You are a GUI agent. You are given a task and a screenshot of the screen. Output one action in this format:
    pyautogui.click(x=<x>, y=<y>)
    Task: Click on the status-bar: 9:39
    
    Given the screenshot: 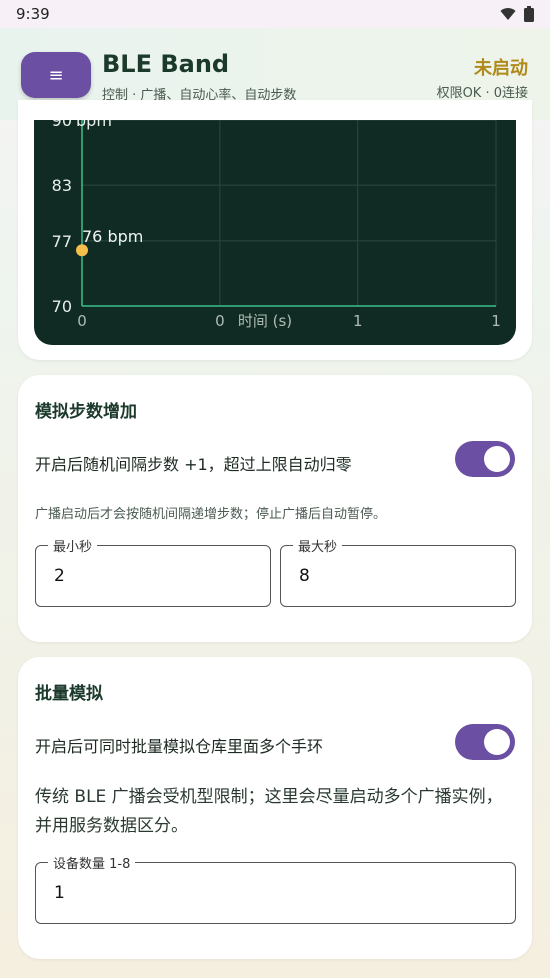 What is the action you would take?
    pyautogui.click(x=275, y=14)
    